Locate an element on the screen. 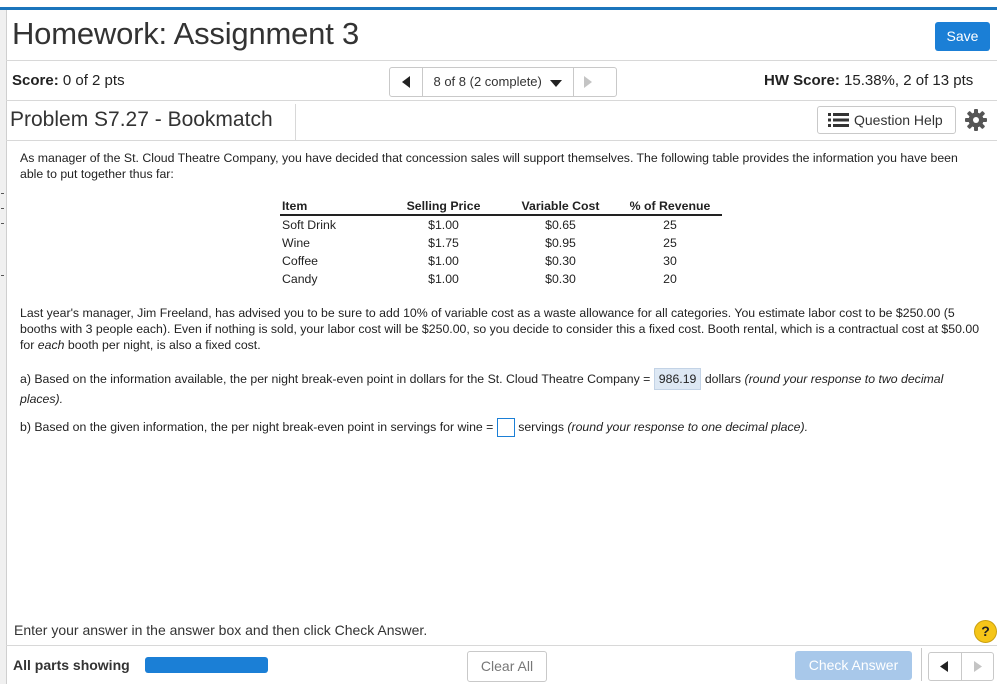  list-icon is located at coordinates (838, 120).